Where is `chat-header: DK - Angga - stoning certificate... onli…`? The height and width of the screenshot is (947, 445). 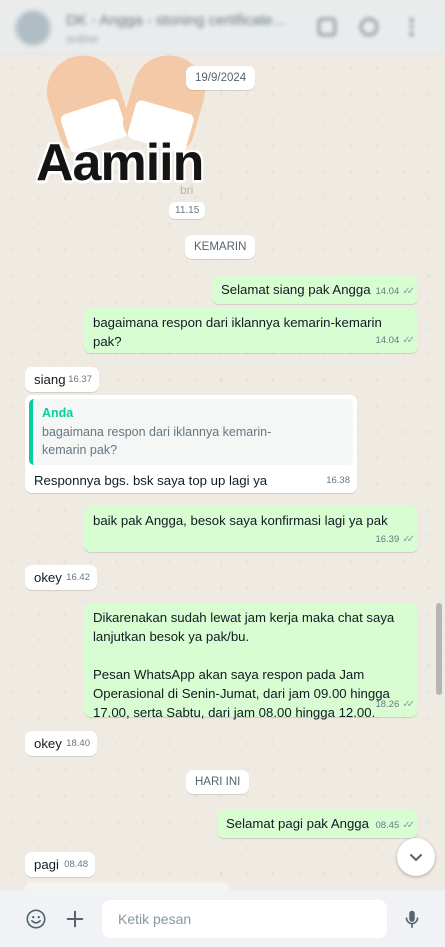 chat-header: DK - Angga - stoning certificate... onli… is located at coordinates (222, 27).